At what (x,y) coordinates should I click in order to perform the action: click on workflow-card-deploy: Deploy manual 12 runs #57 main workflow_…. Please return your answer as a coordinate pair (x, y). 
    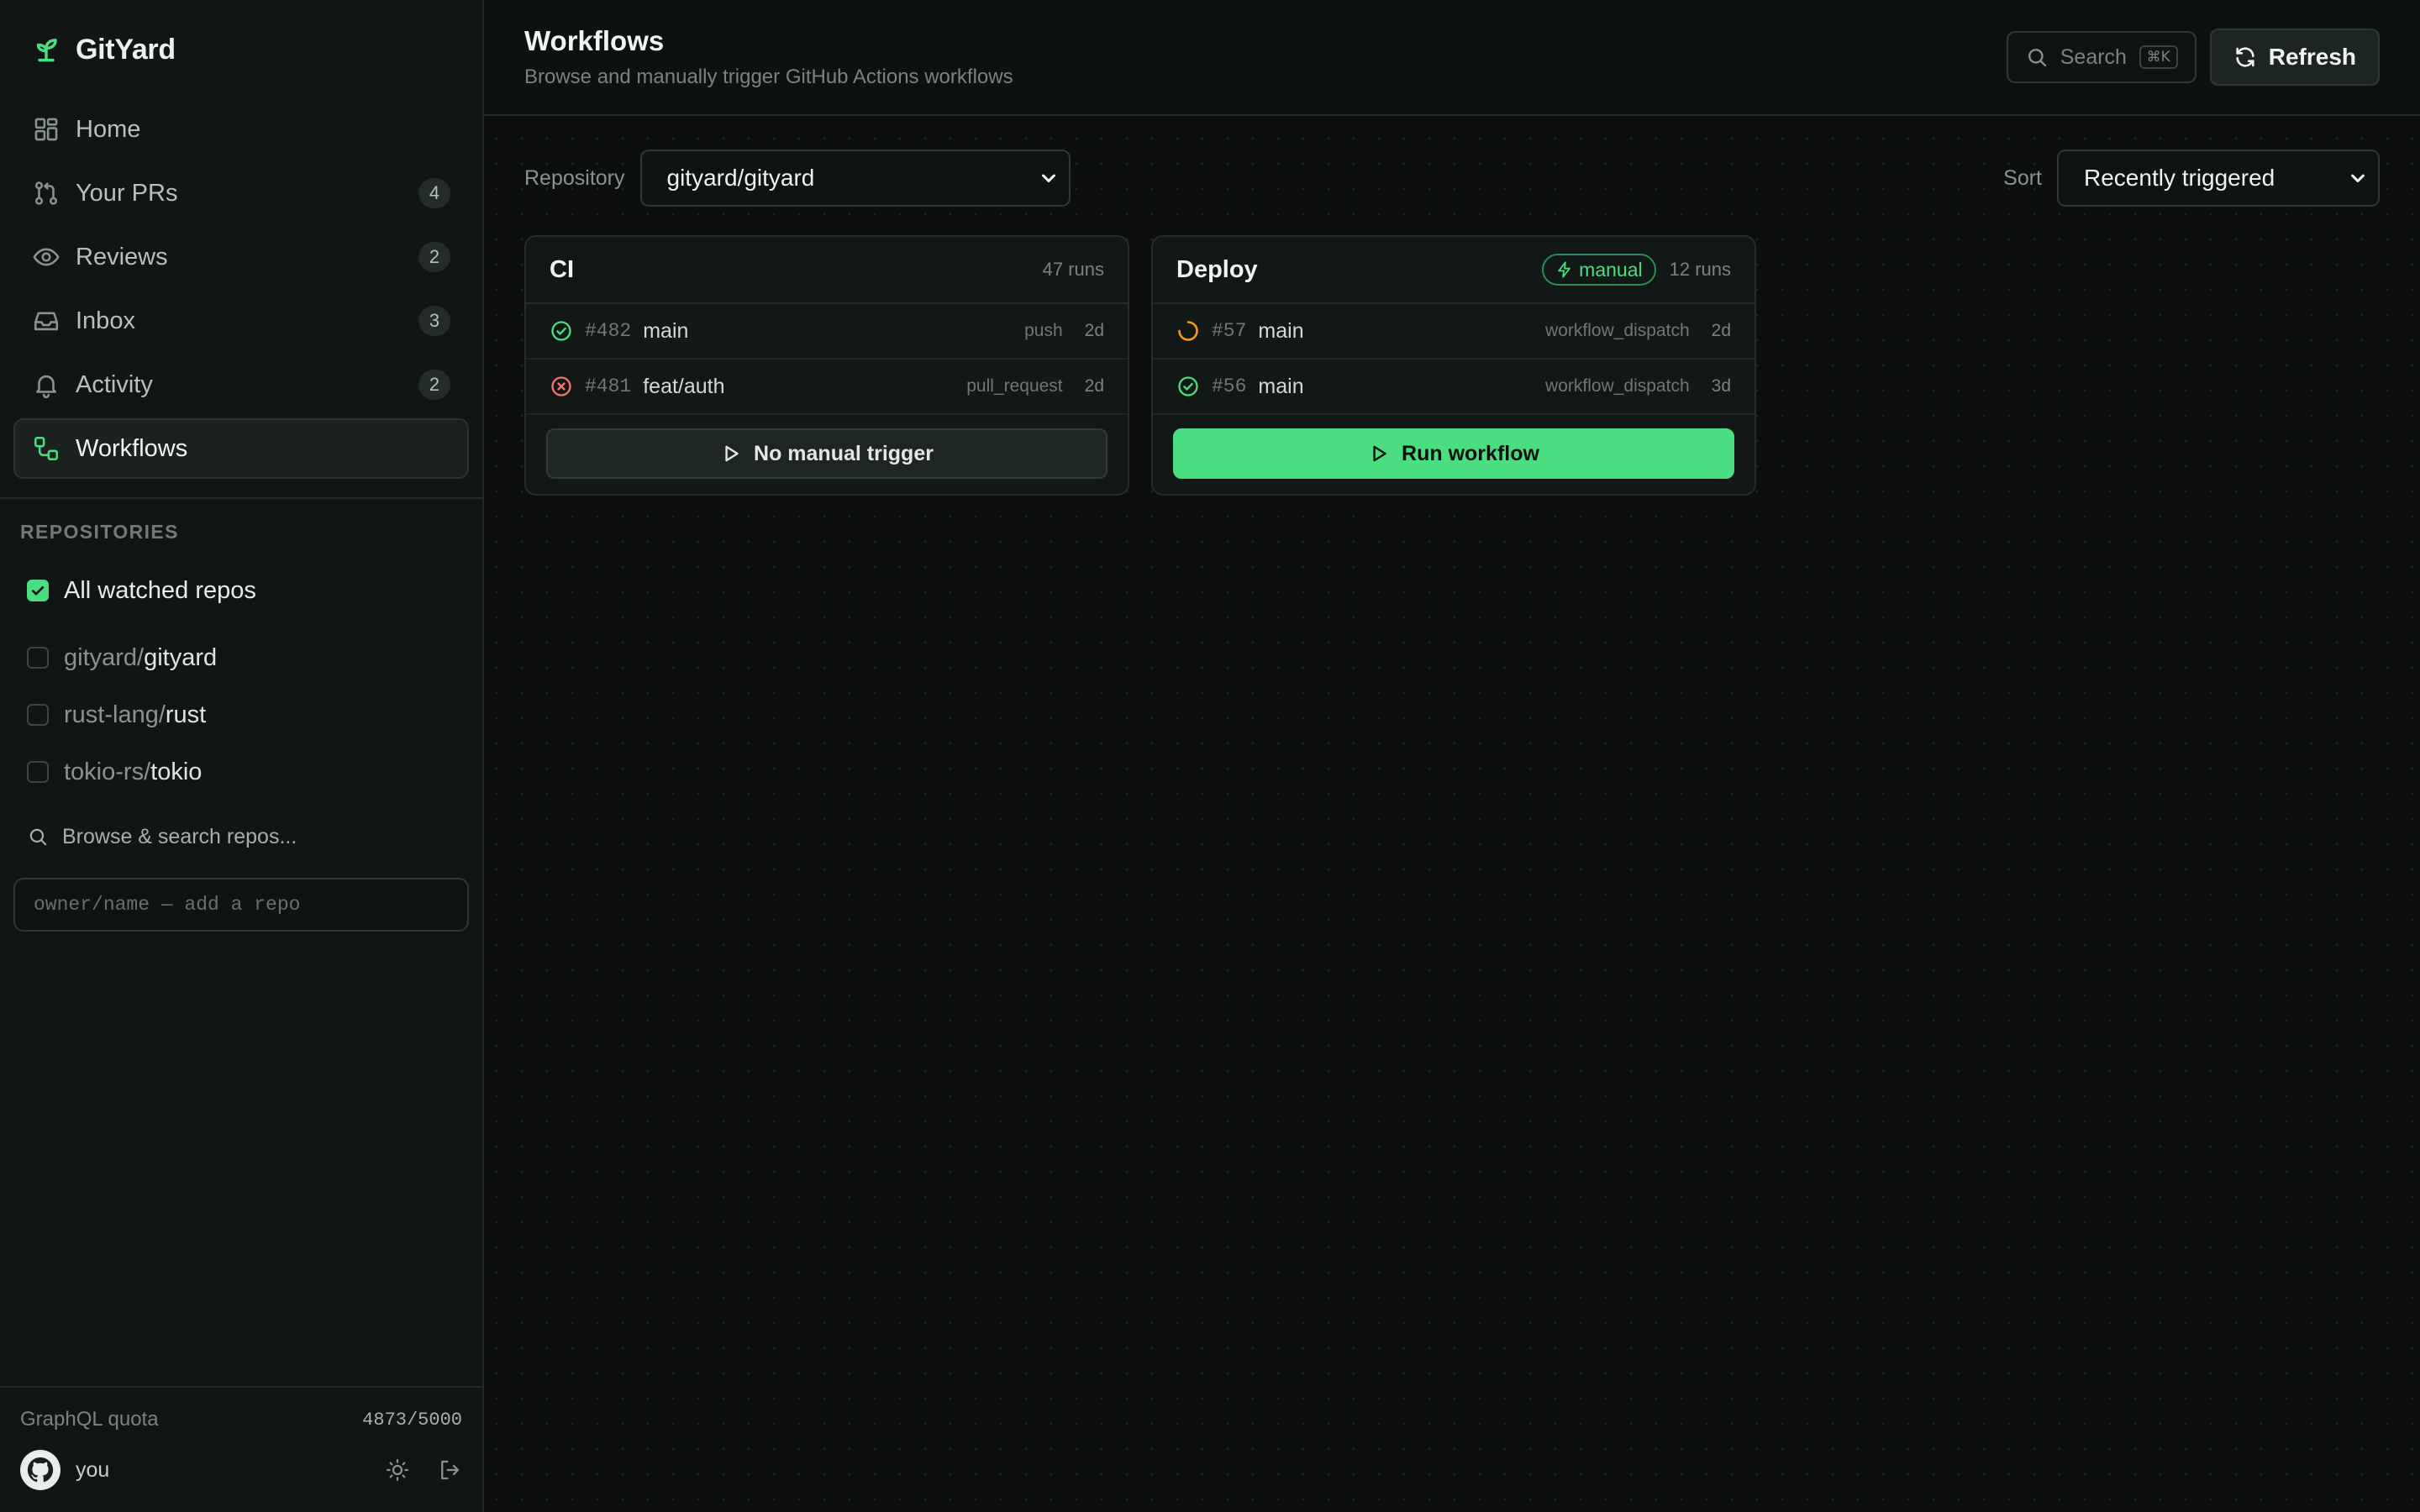
    Looking at the image, I should click on (1453, 365).